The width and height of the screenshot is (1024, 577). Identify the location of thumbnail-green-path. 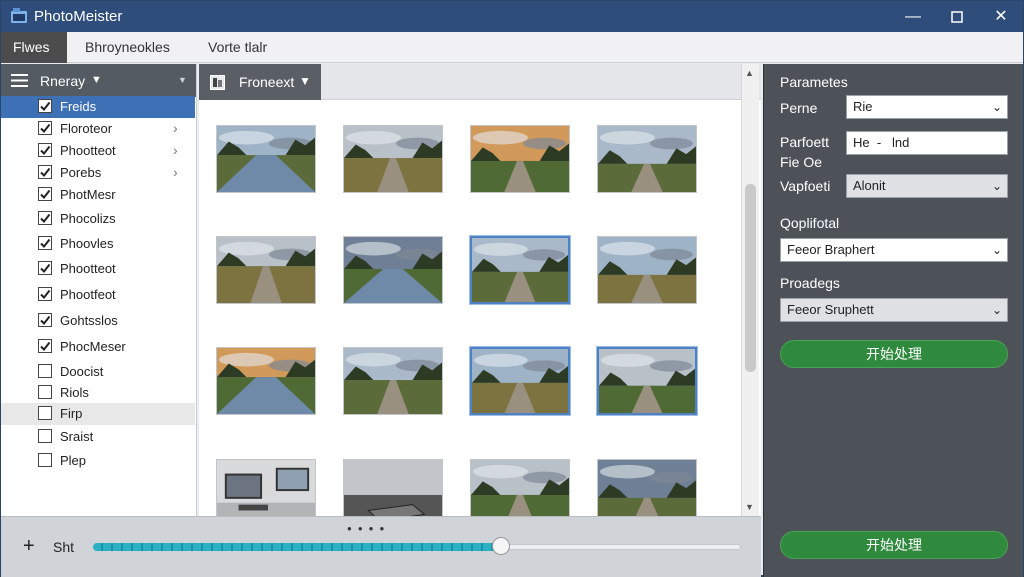
(393, 381).